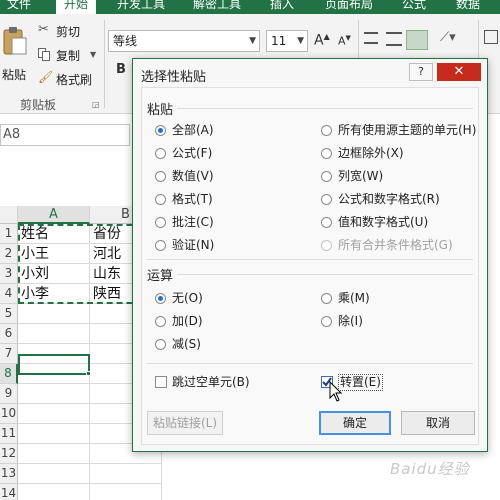 The width and height of the screenshot is (500, 500). Describe the element at coordinates (430, 469) in the screenshot. I see `watermark: Baidu经验` at that location.